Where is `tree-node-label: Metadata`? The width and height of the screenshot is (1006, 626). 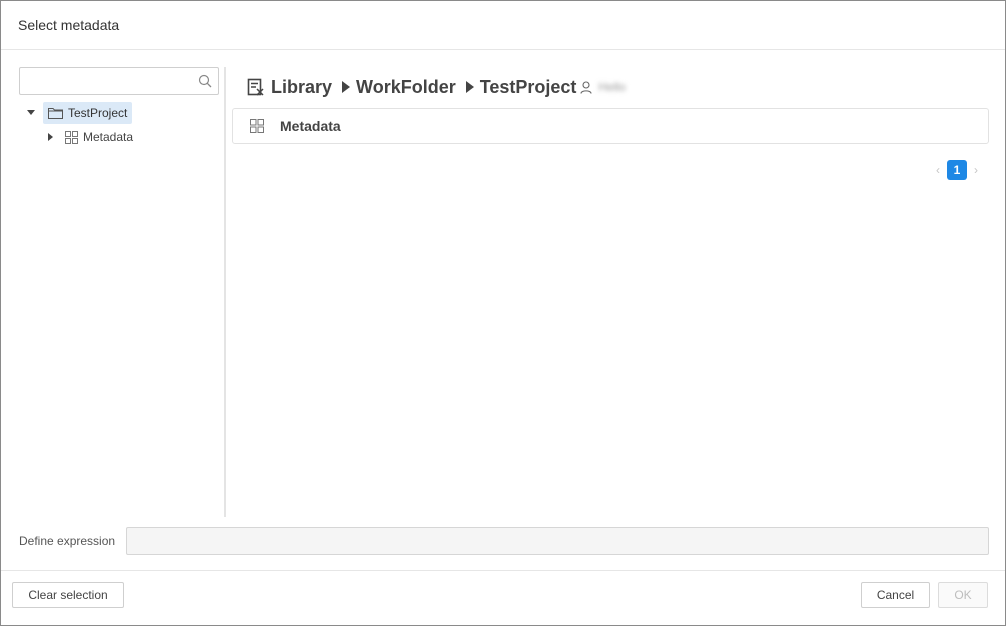 tree-node-label: Metadata is located at coordinates (108, 137).